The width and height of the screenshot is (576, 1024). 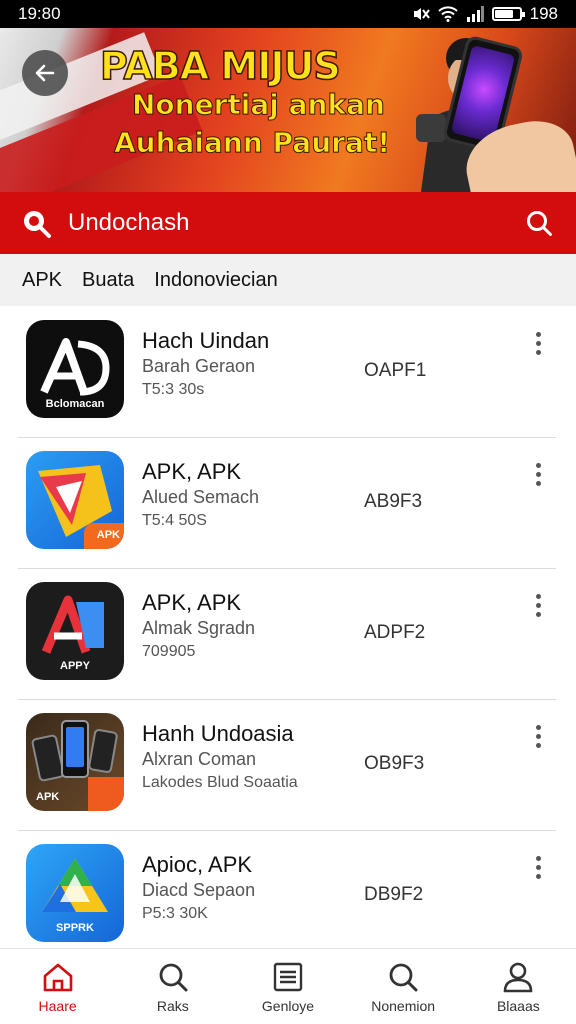 What do you see at coordinates (288, 502) in the screenshot?
I see `list-item: APK APK, APK Alued Semach T5:4 50S AB9F3` at bounding box center [288, 502].